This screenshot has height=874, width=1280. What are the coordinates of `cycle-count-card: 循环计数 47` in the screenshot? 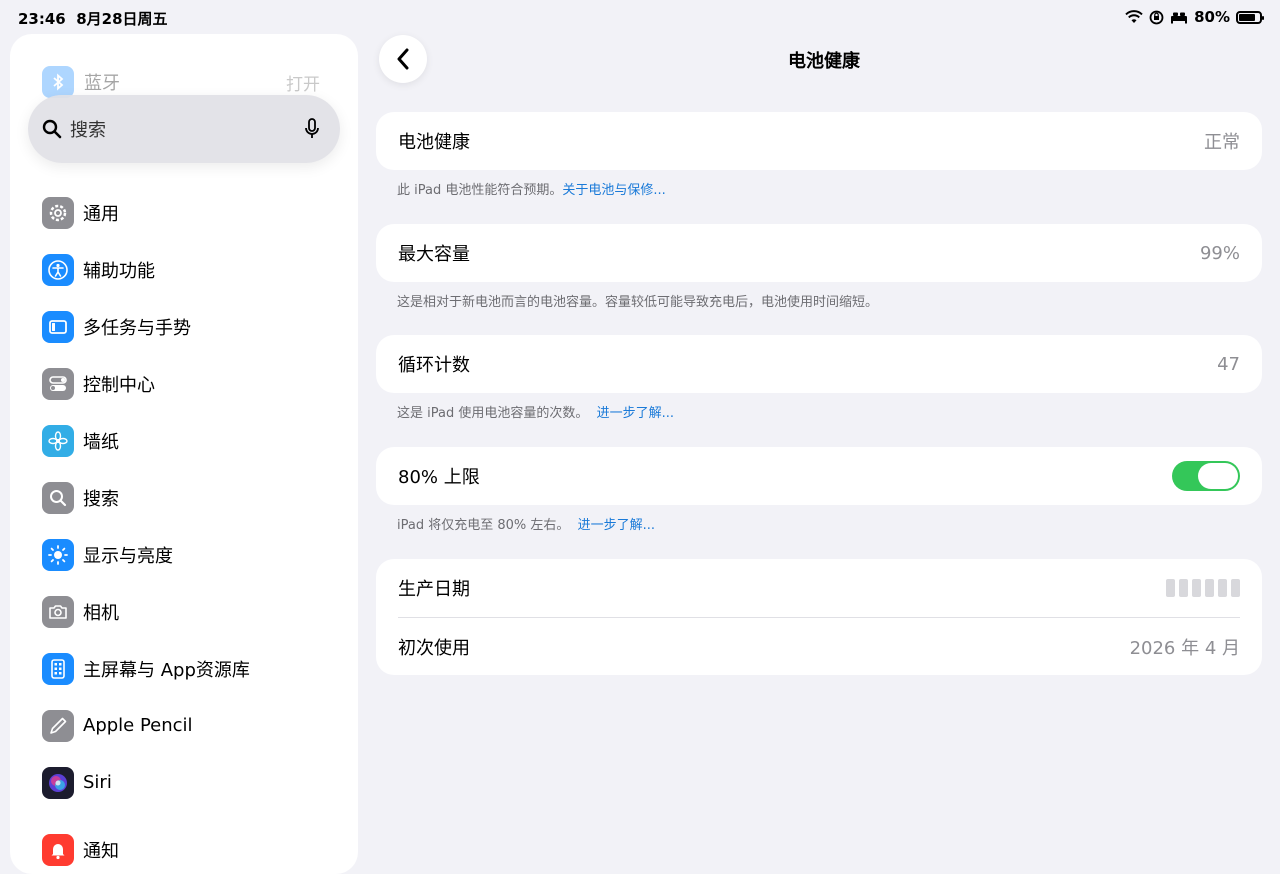 It's located at (819, 364).